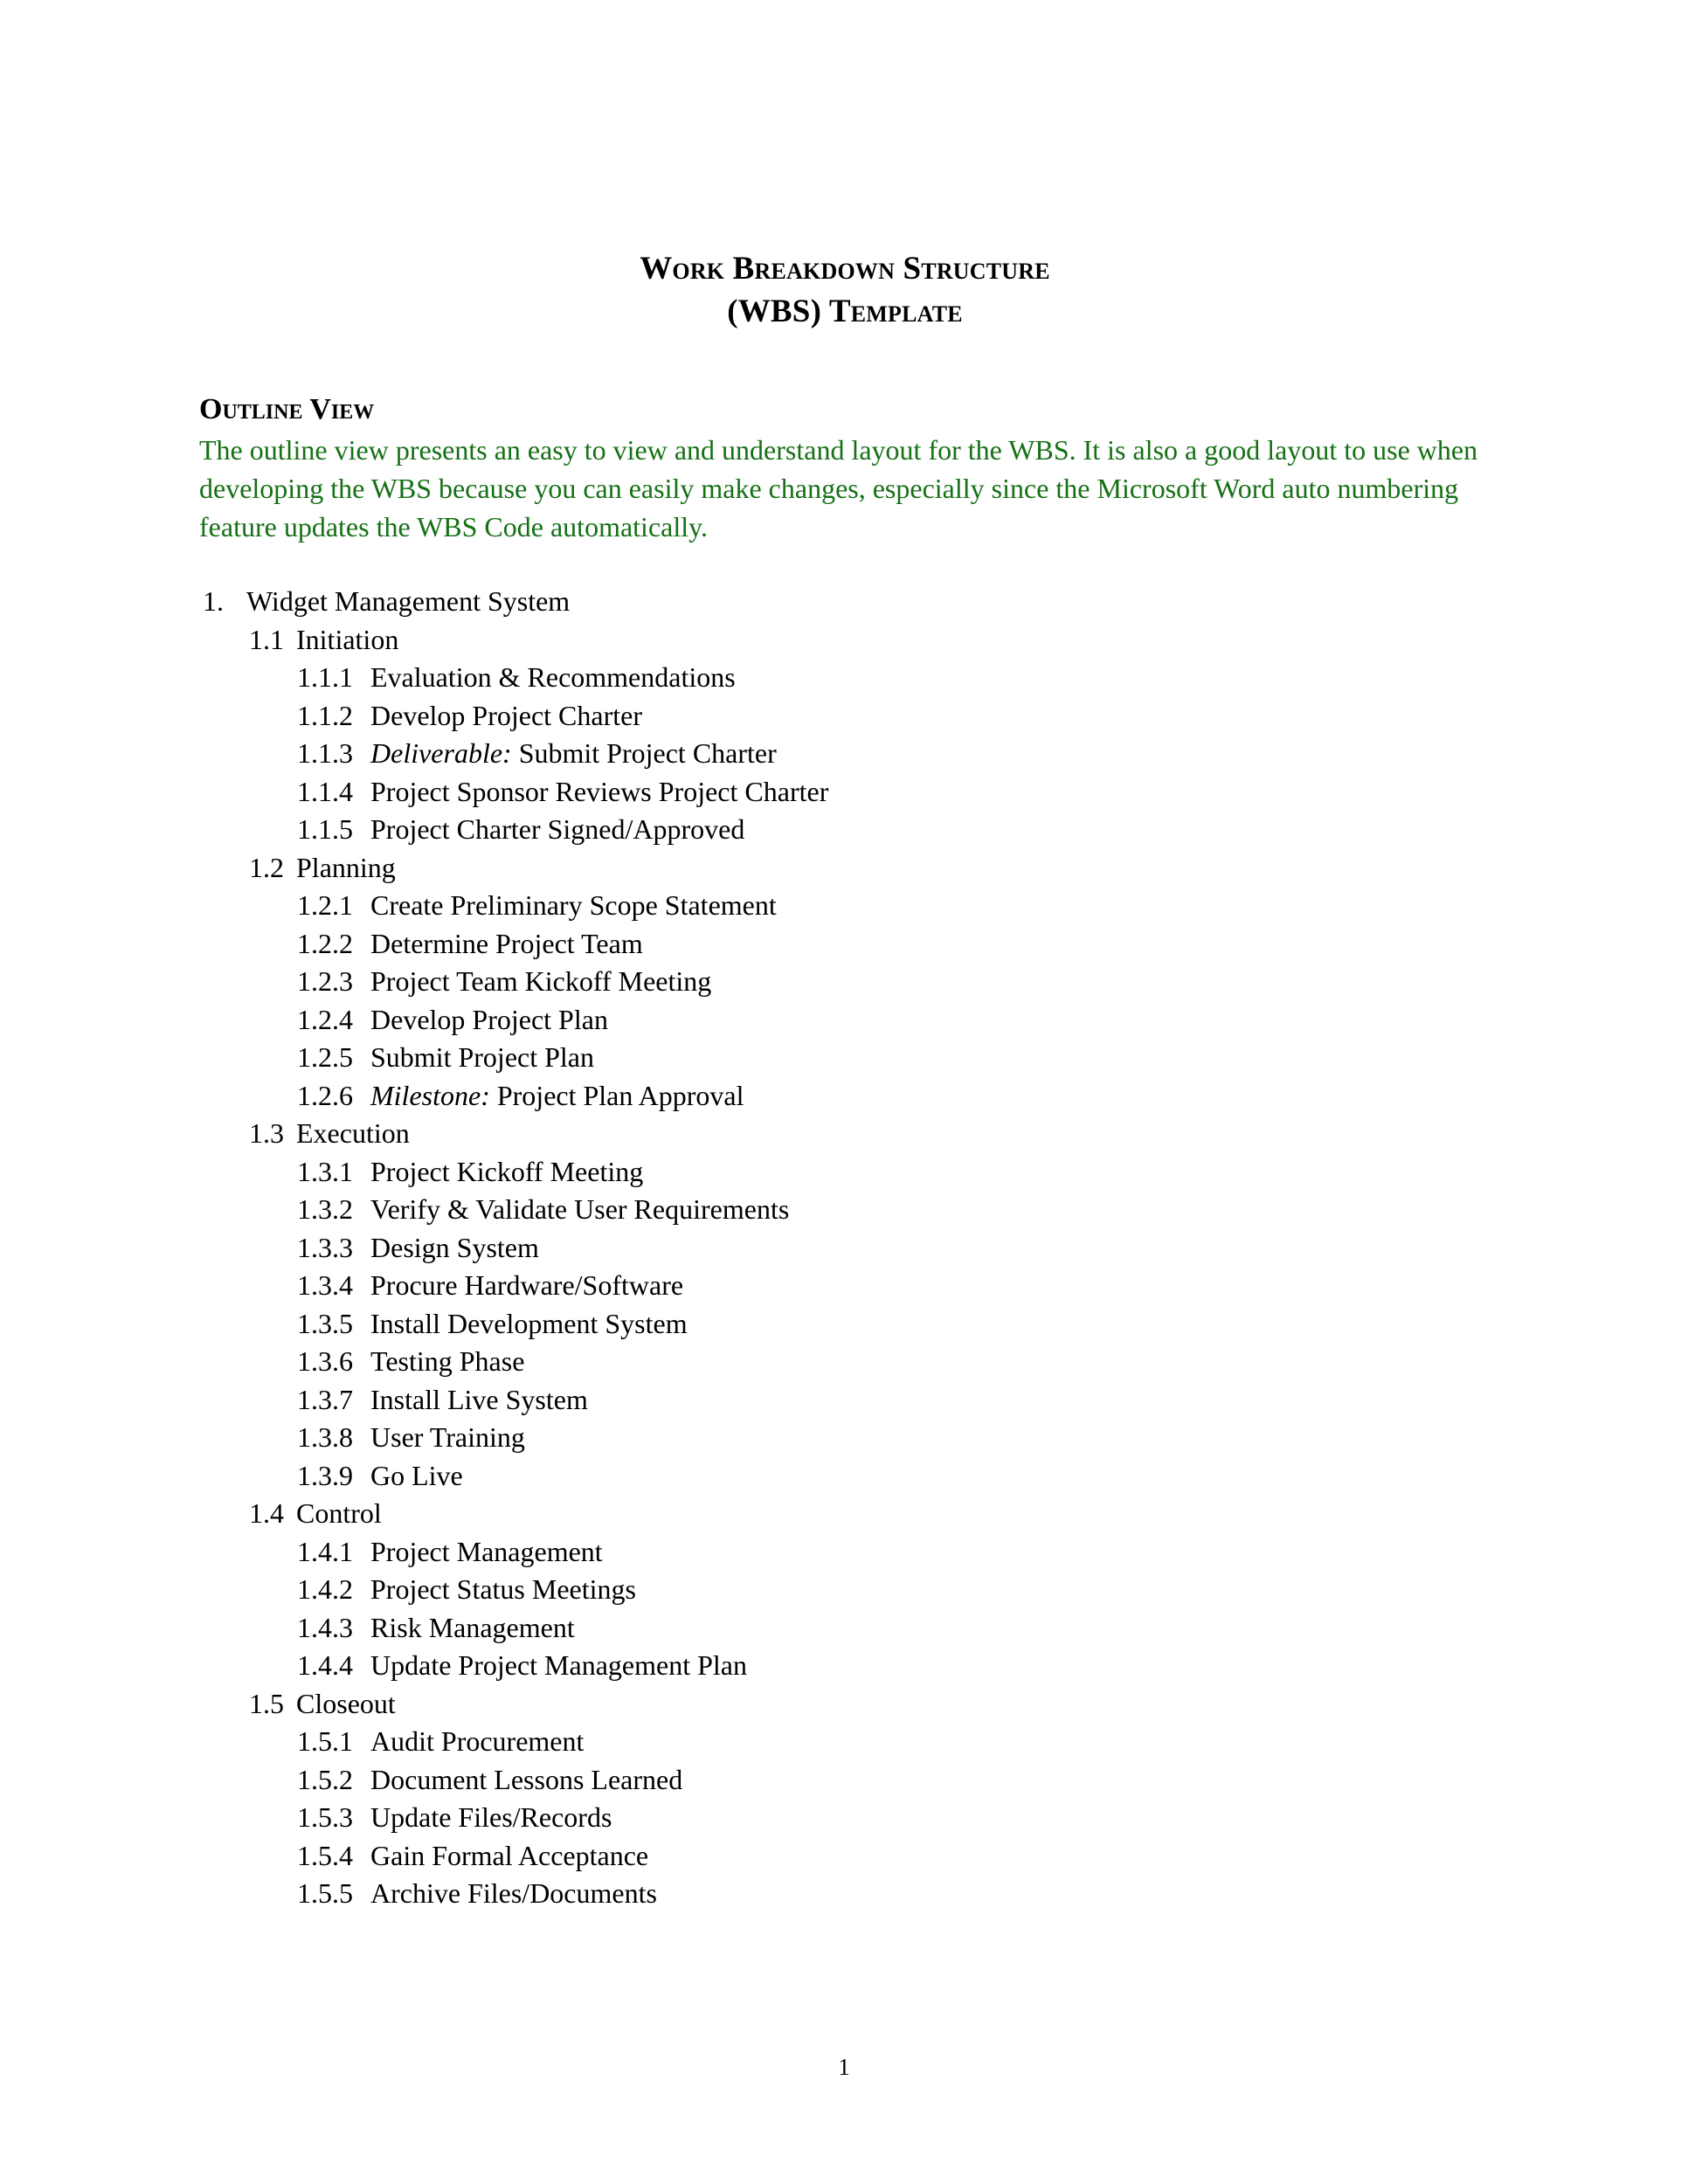 Image resolution: width=1688 pixels, height=2184 pixels. What do you see at coordinates (347, 639) in the screenshot?
I see `wbs-label: Initiation` at bounding box center [347, 639].